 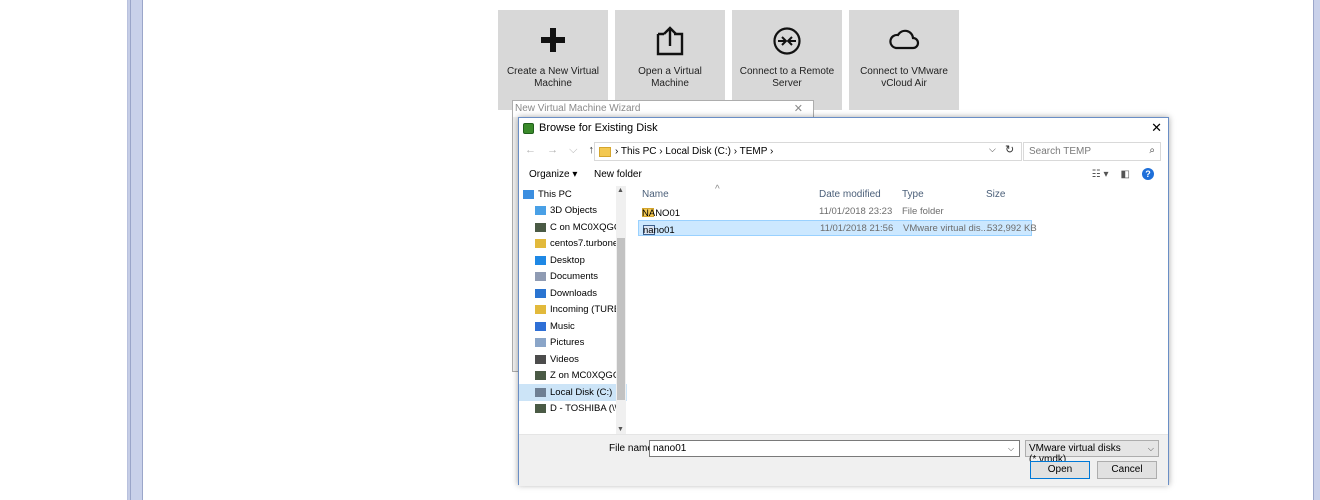 What do you see at coordinates (661, 213) in the screenshot?
I see `file-name-text: NANO01` at bounding box center [661, 213].